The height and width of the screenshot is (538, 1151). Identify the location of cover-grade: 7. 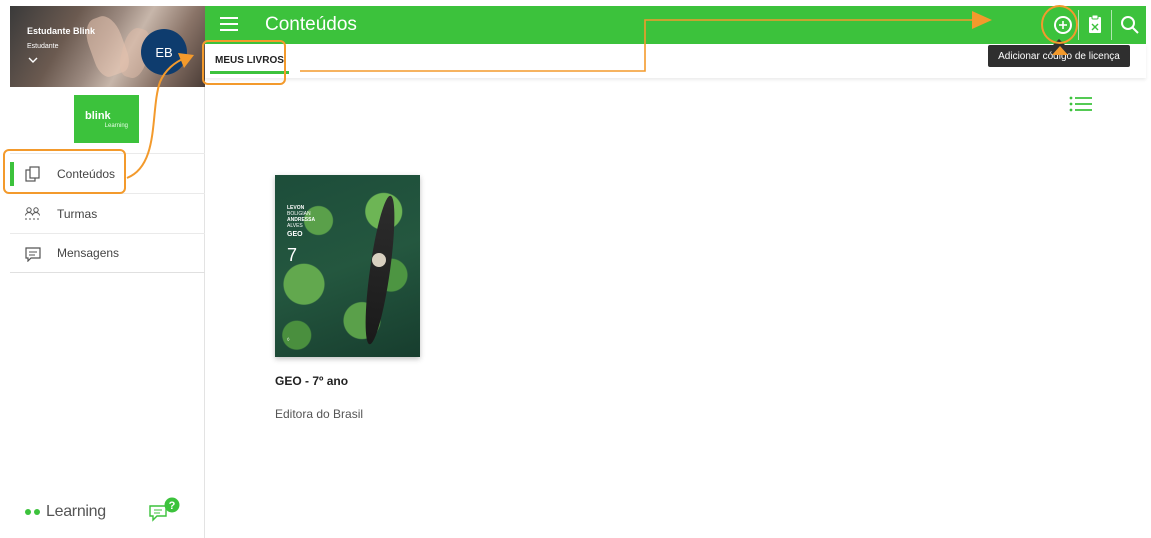
(292, 255).